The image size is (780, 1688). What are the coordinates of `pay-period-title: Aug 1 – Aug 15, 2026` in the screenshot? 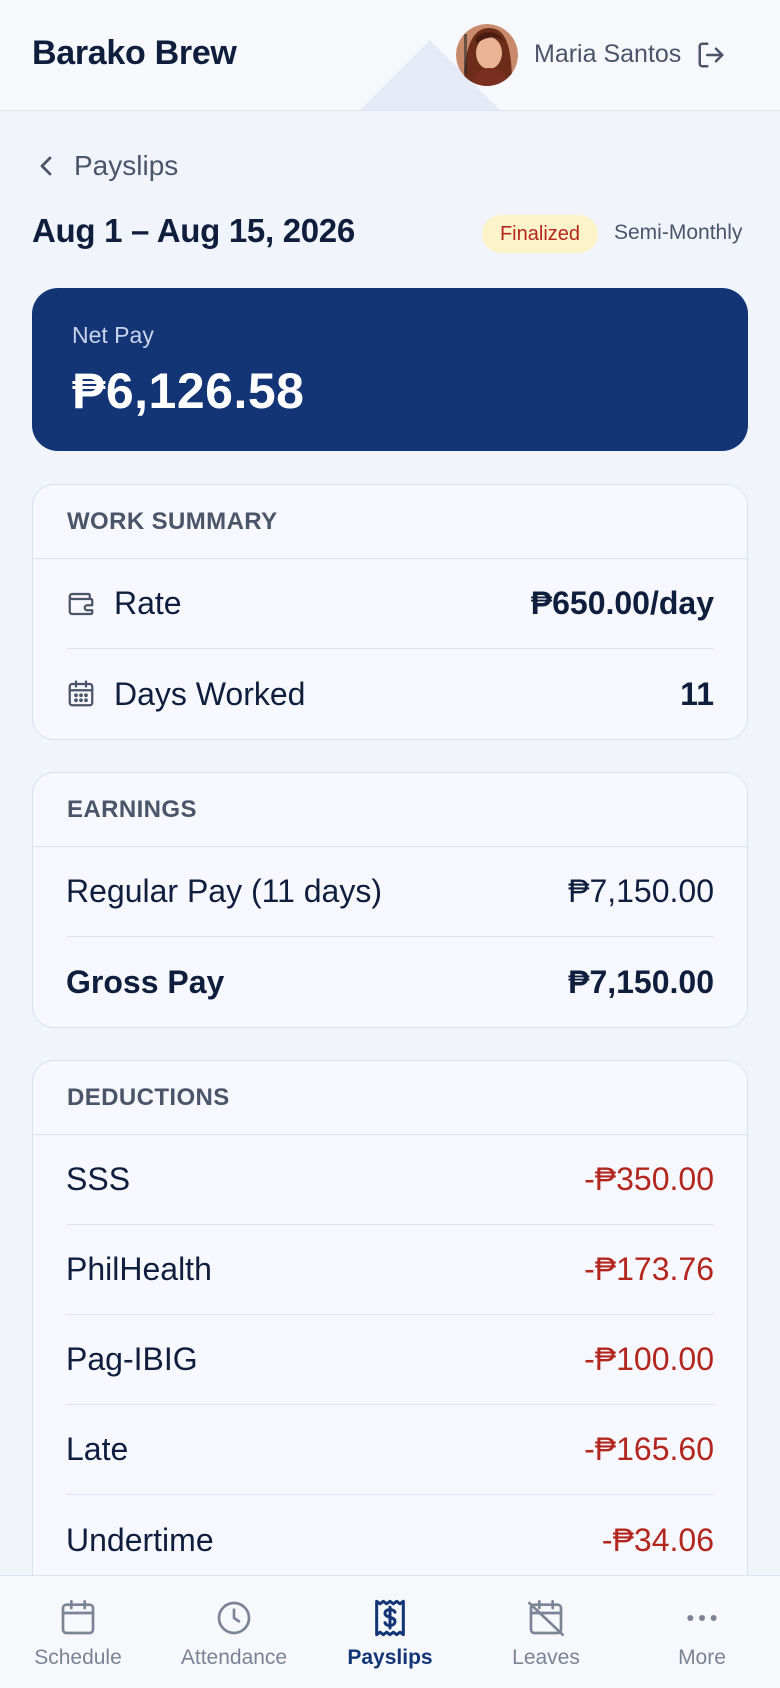 It's located at (193, 230).